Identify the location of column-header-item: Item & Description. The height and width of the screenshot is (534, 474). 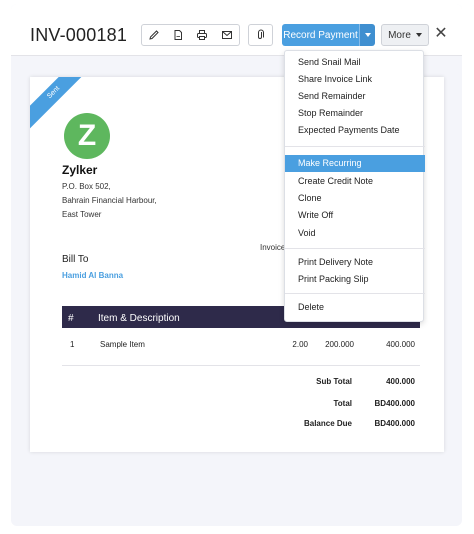
(139, 318).